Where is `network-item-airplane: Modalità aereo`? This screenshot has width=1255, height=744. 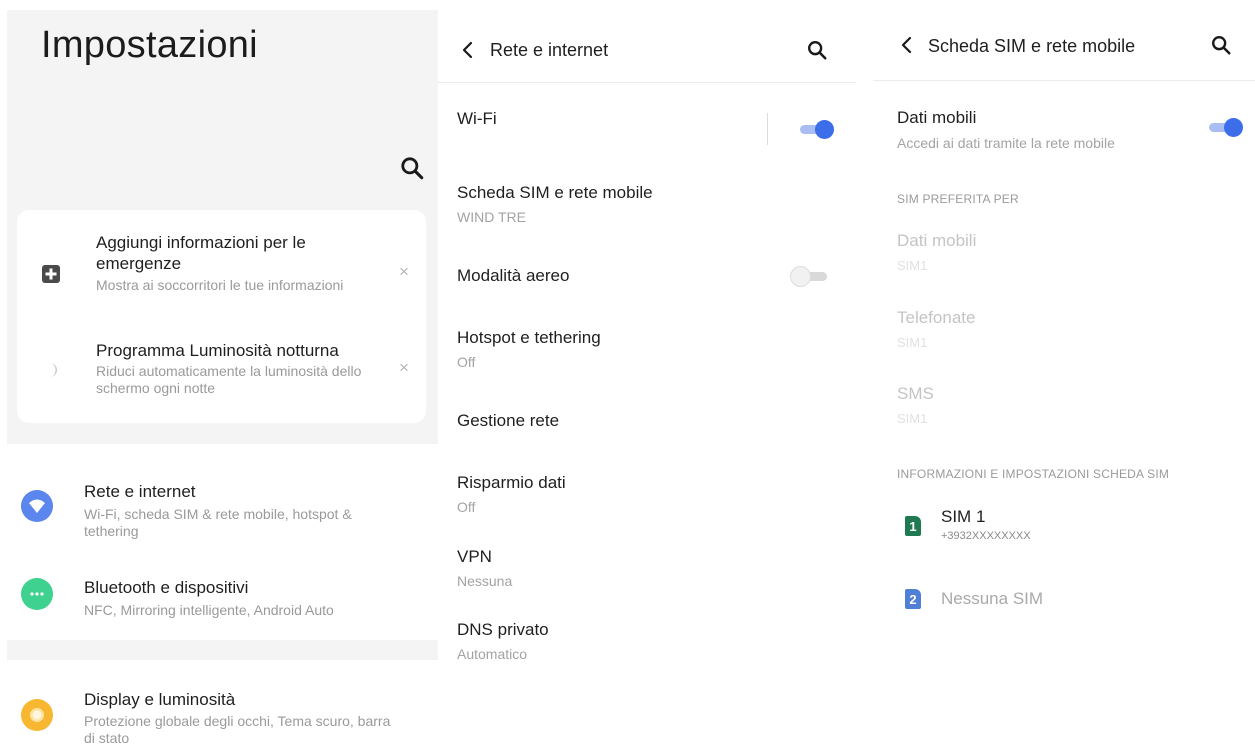
network-item-airplane: Modalità aereo is located at coordinates (647, 277).